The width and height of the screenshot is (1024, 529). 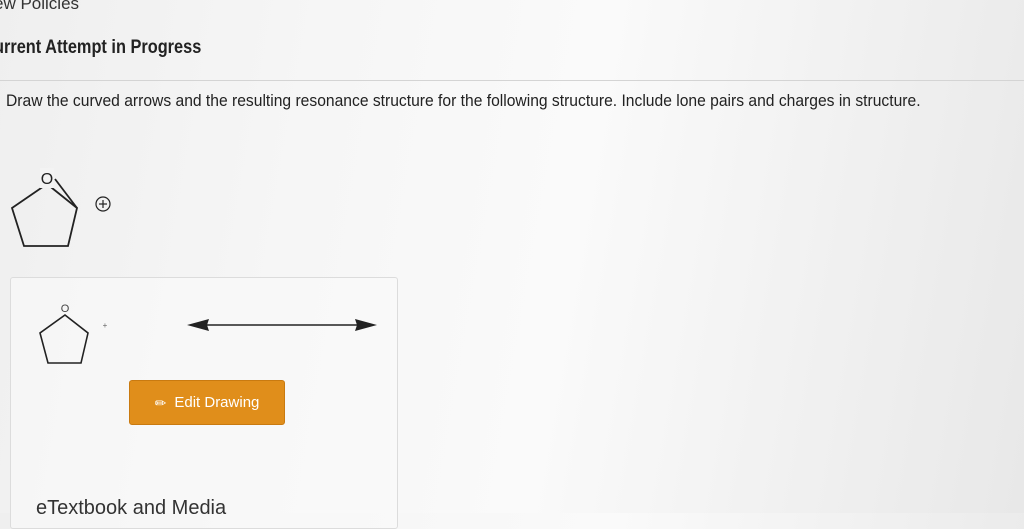 What do you see at coordinates (217, 402) in the screenshot?
I see `edit-drawing-label: Edit Drawing` at bounding box center [217, 402].